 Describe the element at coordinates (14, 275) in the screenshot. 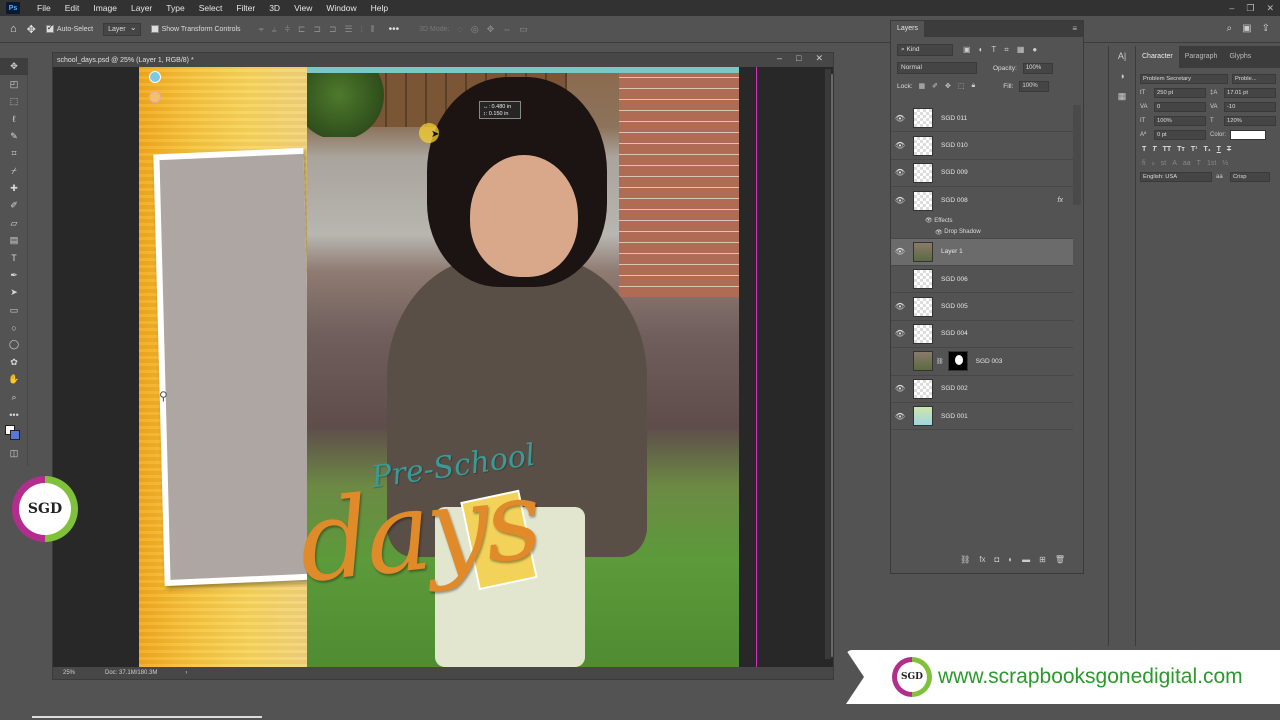

I see `pen-tool-icon: ✒` at that location.